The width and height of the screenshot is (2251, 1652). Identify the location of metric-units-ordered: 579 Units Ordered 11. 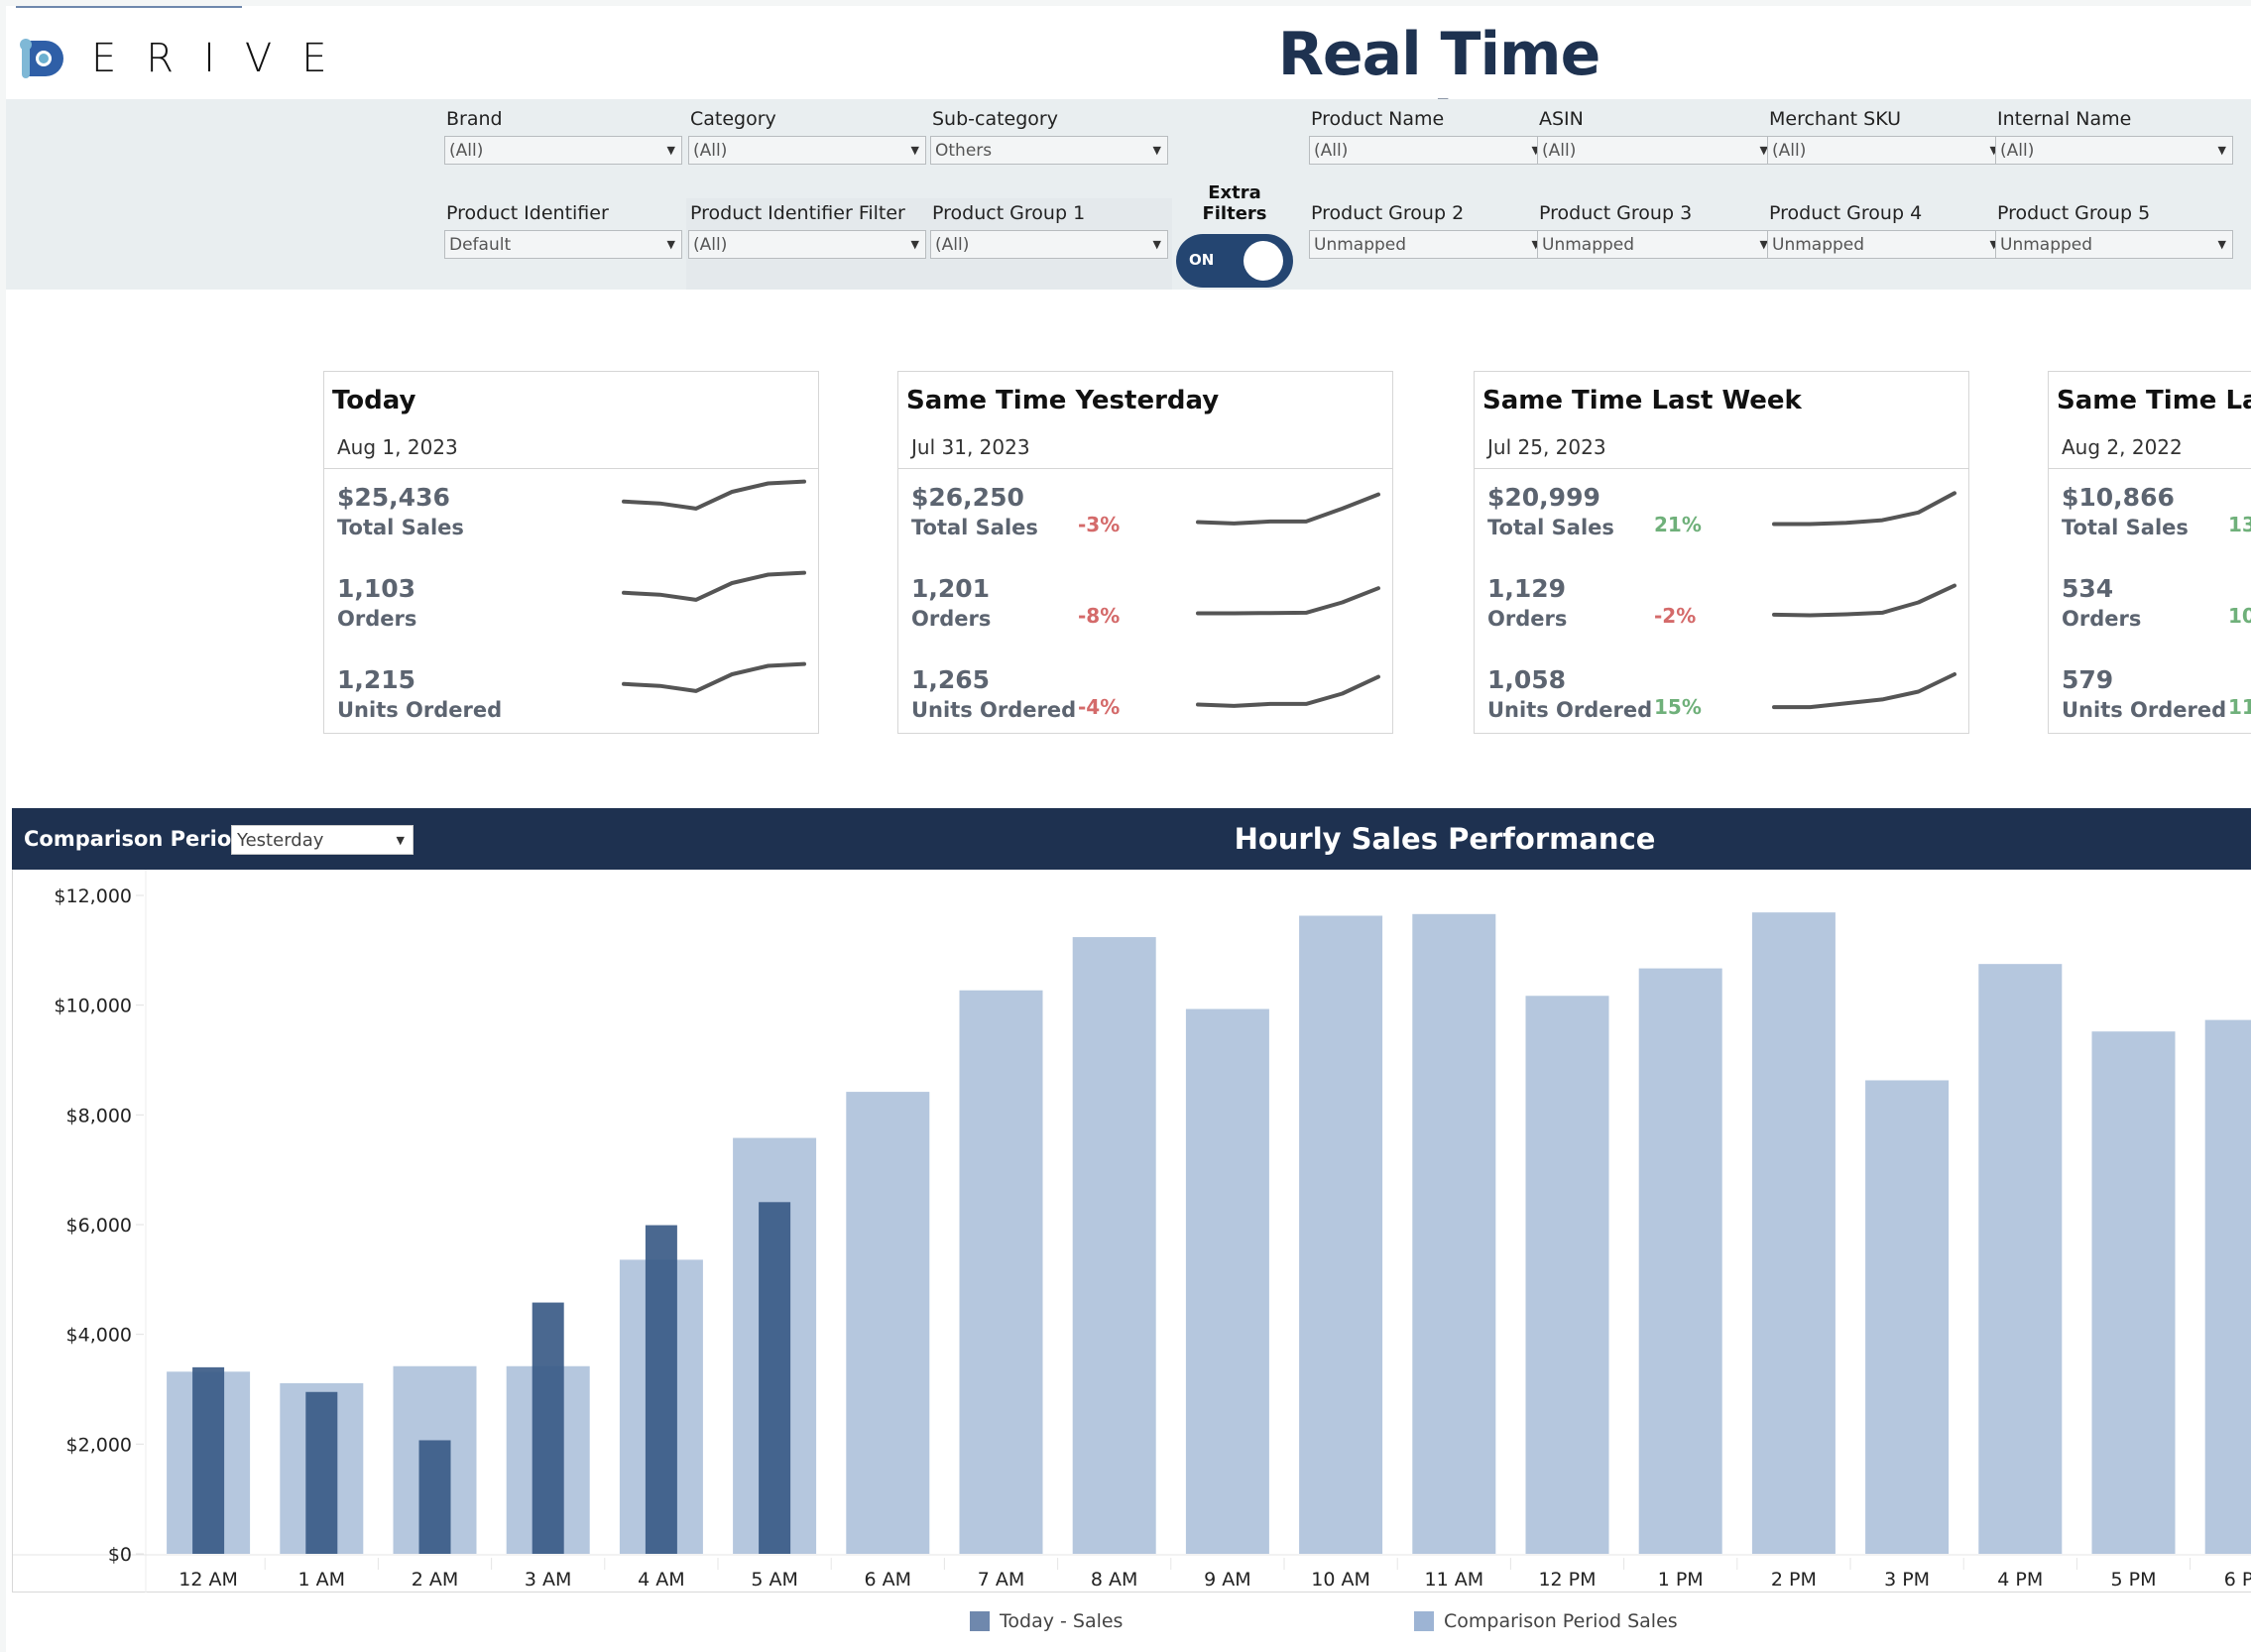
(2156, 705).